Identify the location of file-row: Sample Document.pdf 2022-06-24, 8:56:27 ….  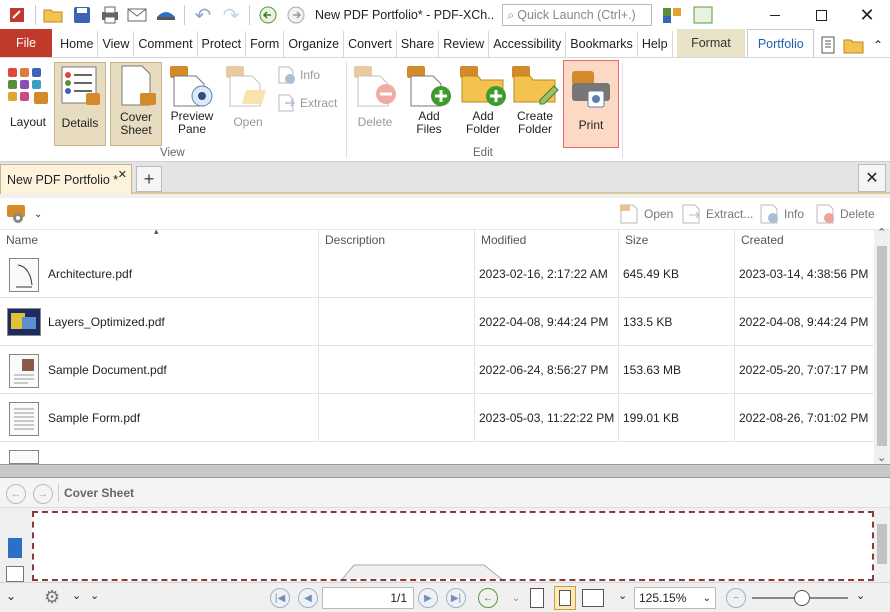
(437, 370).